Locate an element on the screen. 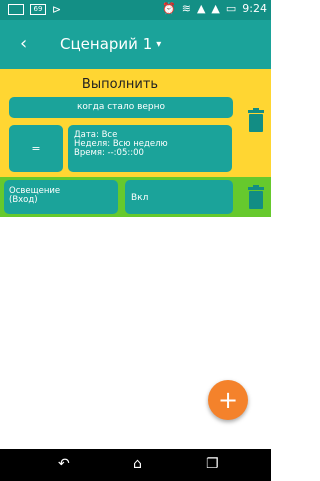 This screenshot has height=481, width=320. notification-badge: 69 is located at coordinates (38, 9).